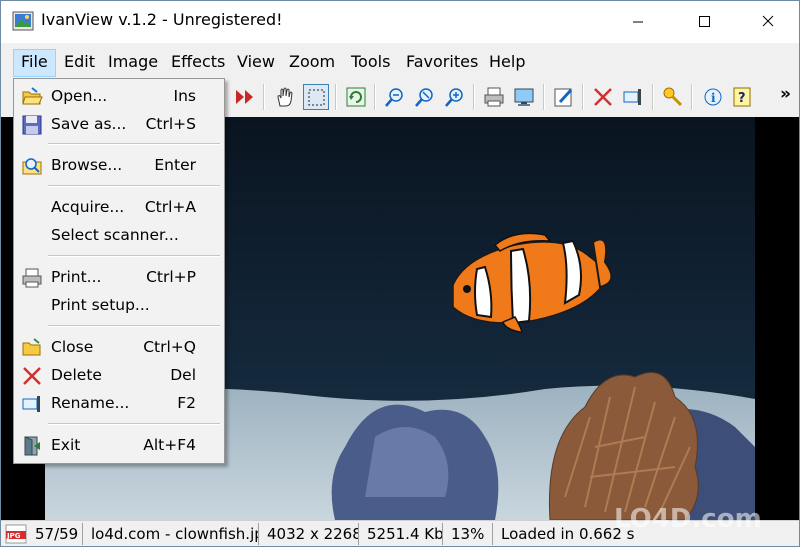 Image resolution: width=800 pixels, height=547 pixels. What do you see at coordinates (32, 125) in the screenshot?
I see `floppy-disk-icon` at bounding box center [32, 125].